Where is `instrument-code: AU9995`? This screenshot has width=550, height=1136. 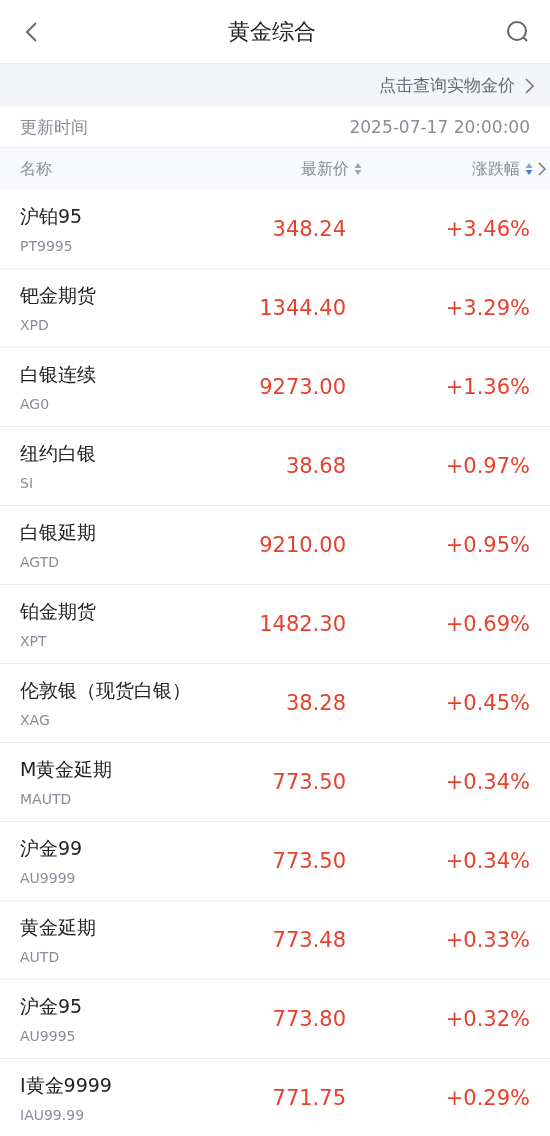 instrument-code: AU9995 is located at coordinates (48, 1036).